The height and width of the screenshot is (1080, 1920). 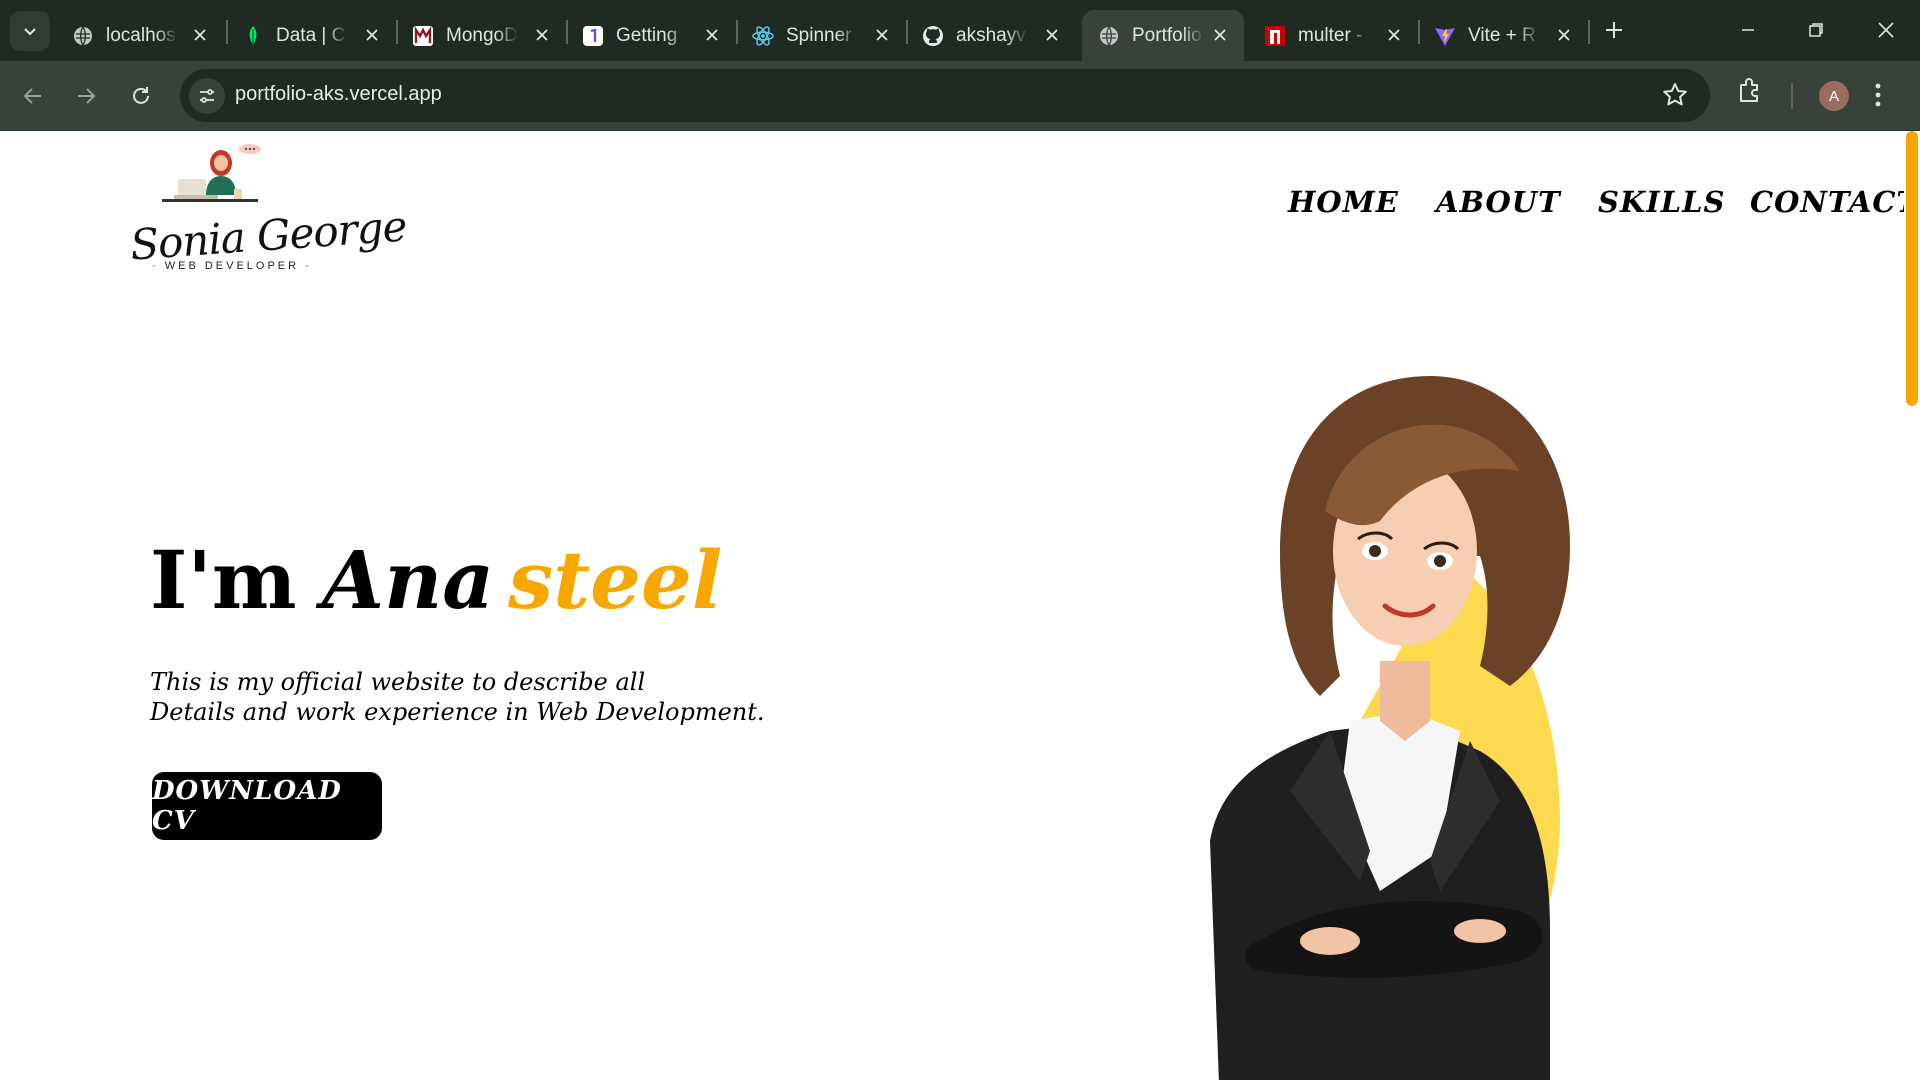 I want to click on arrow-left-icon, so click(x=32, y=96).